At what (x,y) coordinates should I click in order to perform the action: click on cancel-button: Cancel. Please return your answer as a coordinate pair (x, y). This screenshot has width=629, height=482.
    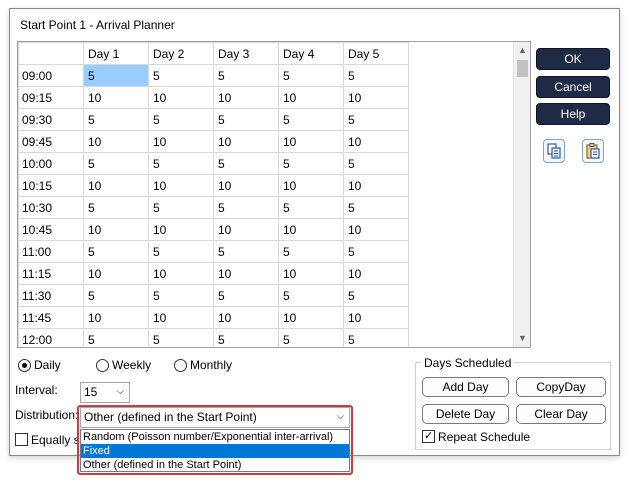
    Looking at the image, I should click on (573, 87).